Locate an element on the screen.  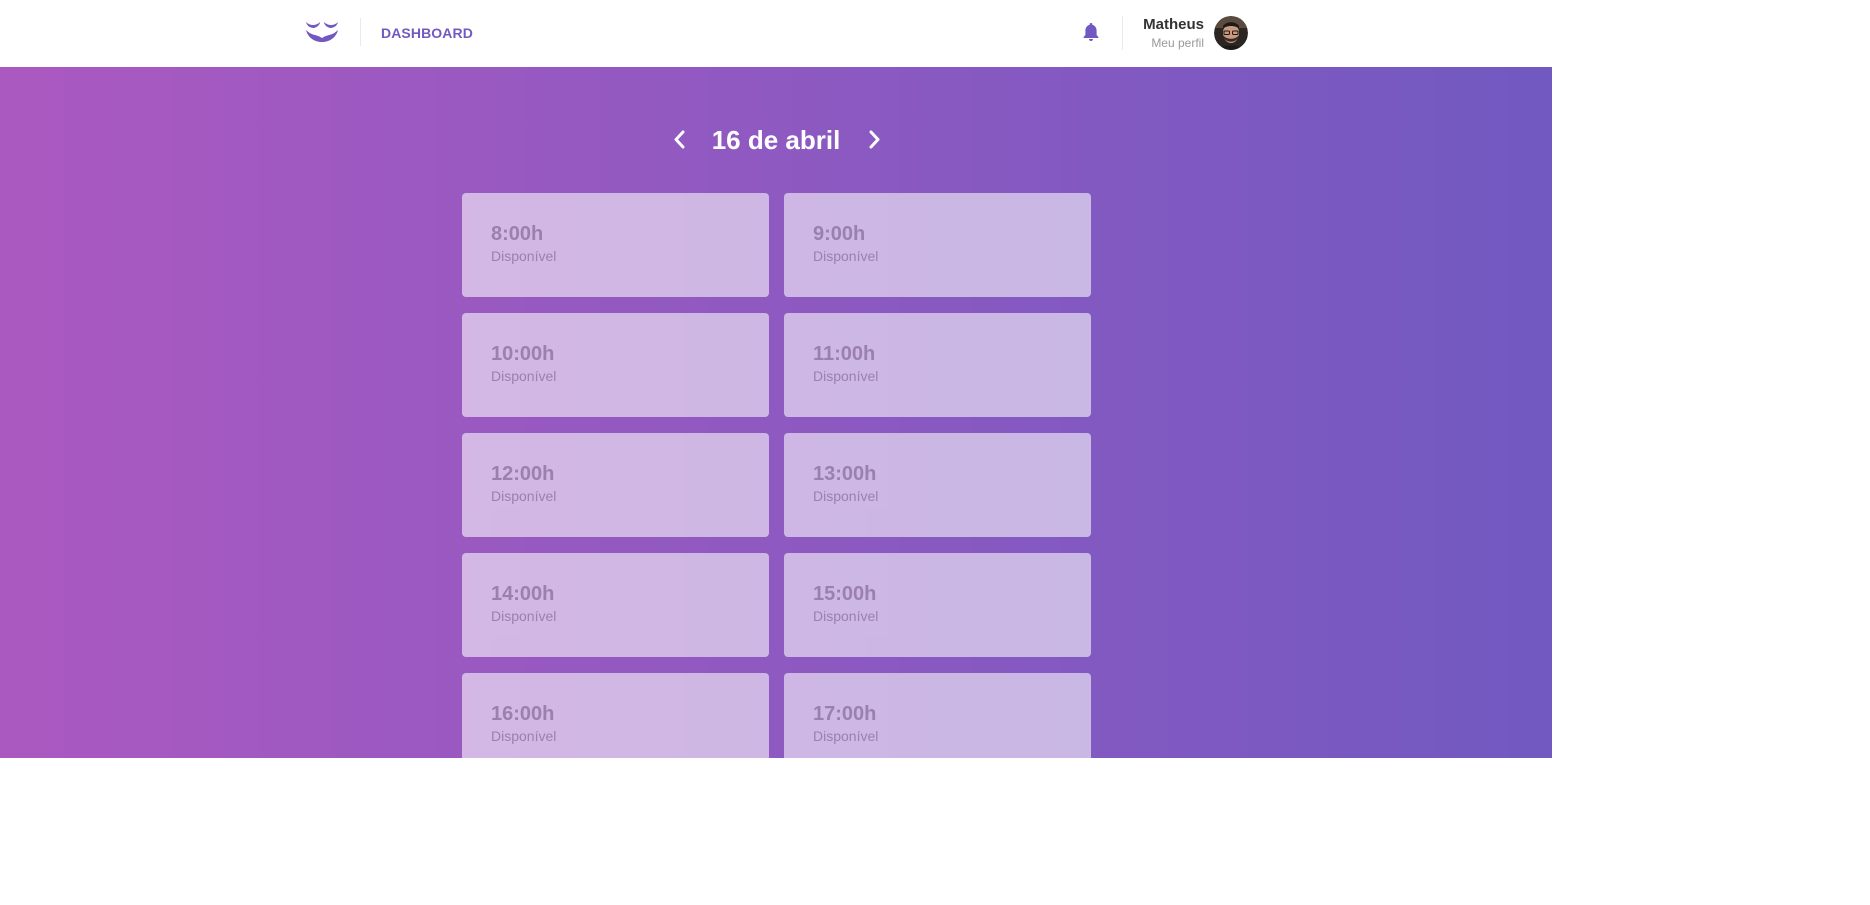
profile-divider is located at coordinates (1122, 33).